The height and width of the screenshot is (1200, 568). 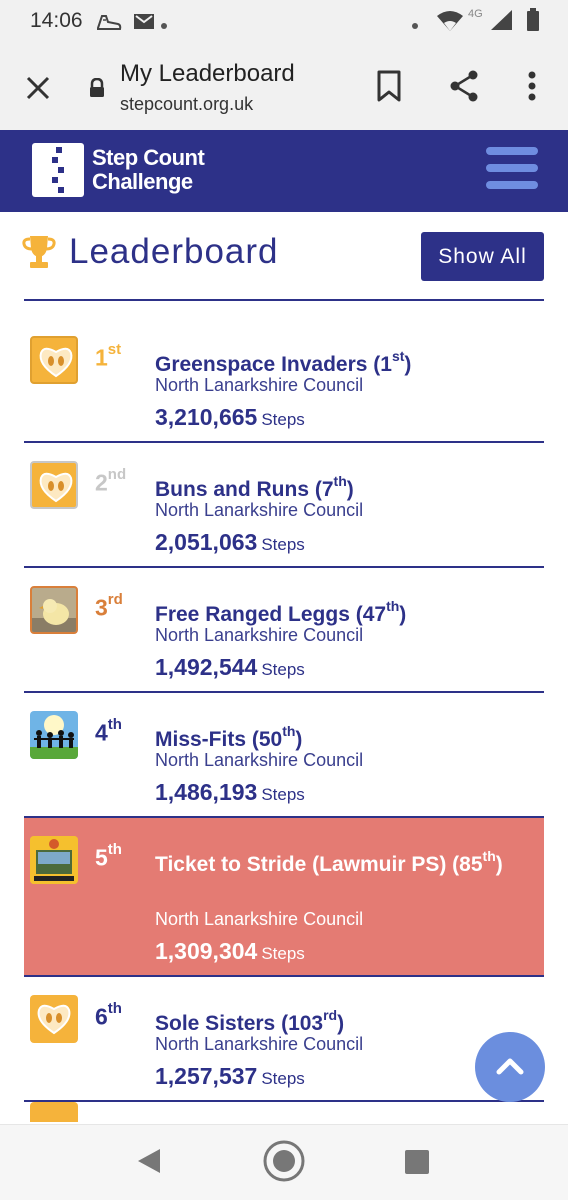 I want to click on browser-toolbar: My Leaderboard stepcount.org.uk, so click(x=284, y=87).